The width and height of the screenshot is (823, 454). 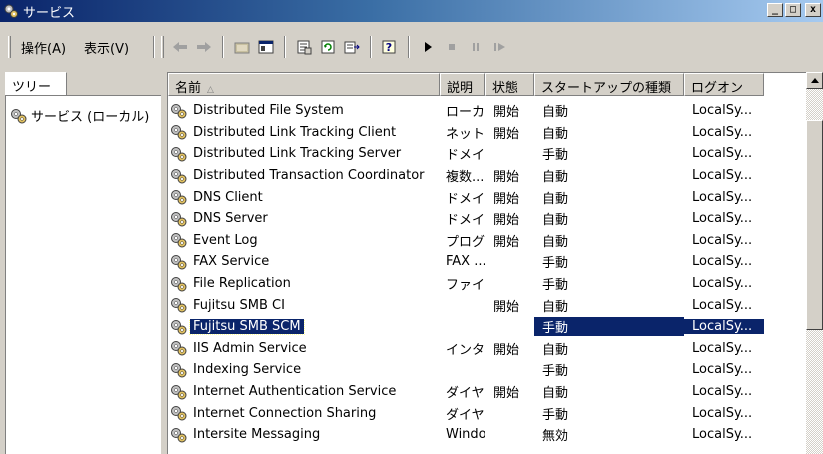 I want to click on service-name: IIS Admin Service, so click(x=250, y=348).